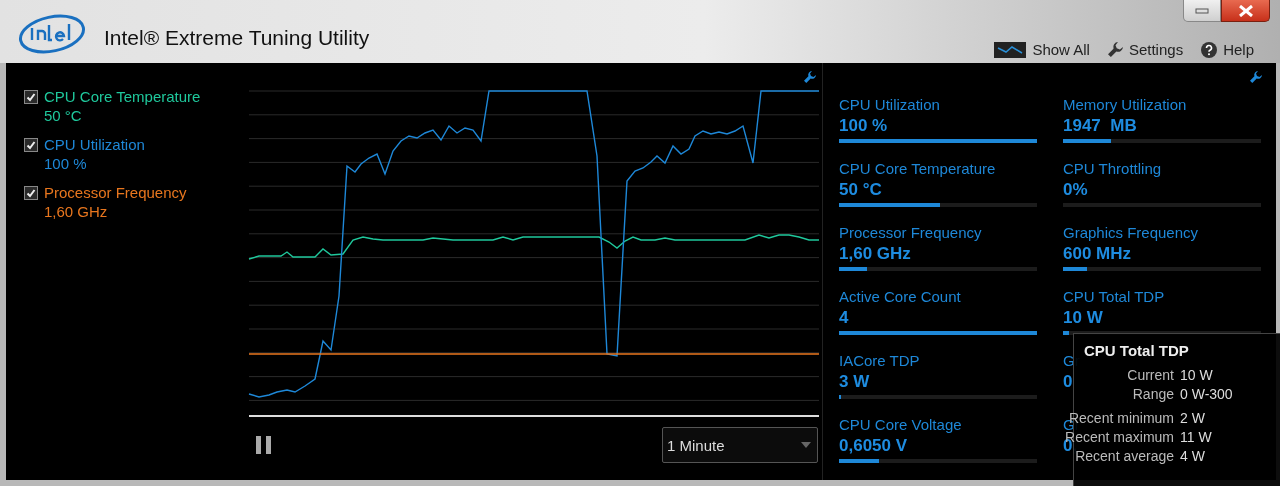 The height and width of the screenshot is (486, 1280). I want to click on metric-label: IACore TDP, so click(879, 360).